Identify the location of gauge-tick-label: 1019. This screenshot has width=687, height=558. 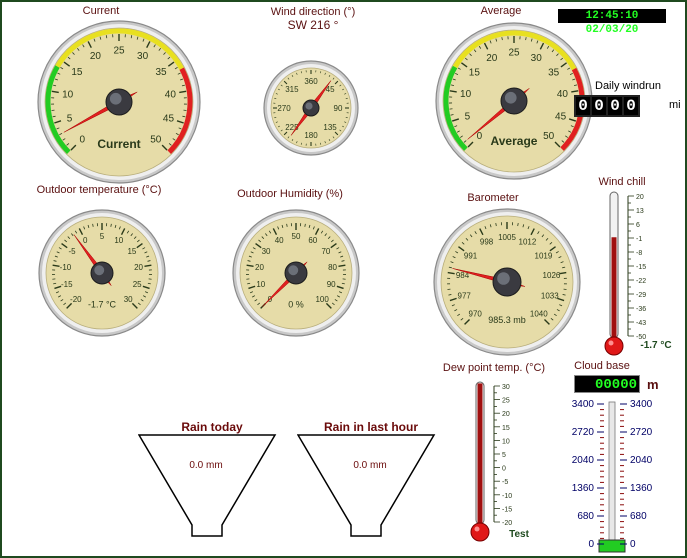
(544, 255).